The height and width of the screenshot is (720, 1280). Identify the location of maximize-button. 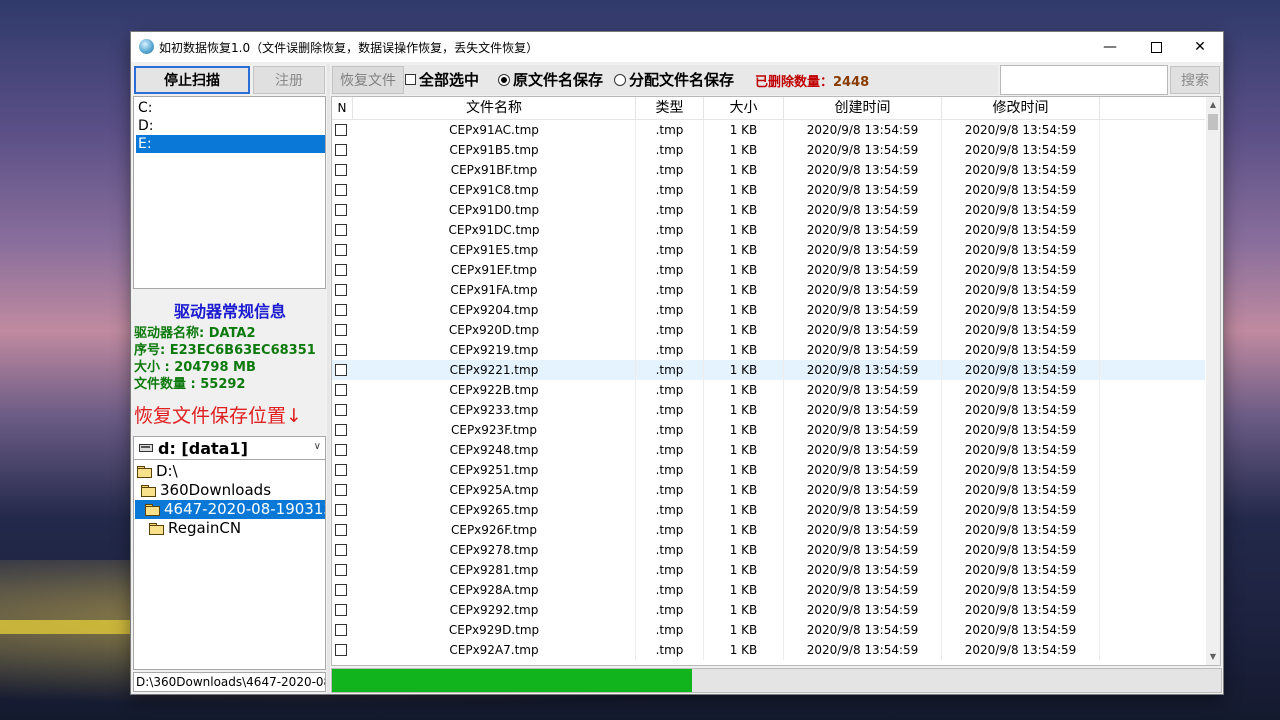
(1156, 47).